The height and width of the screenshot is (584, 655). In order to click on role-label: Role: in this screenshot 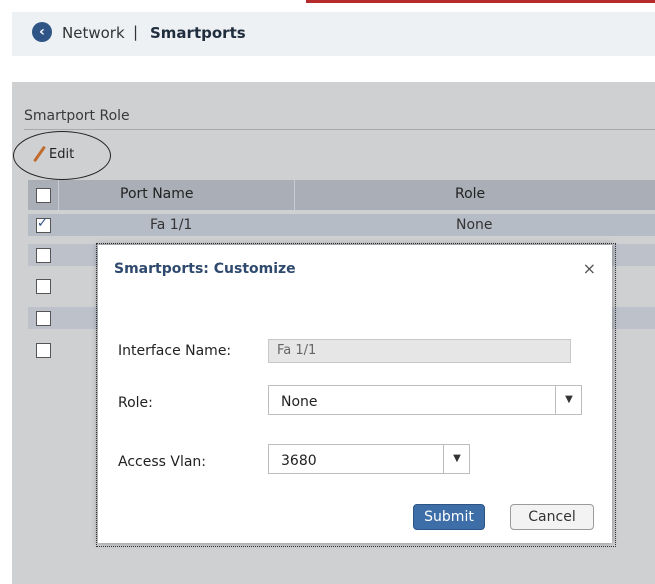, I will do `click(135, 403)`.